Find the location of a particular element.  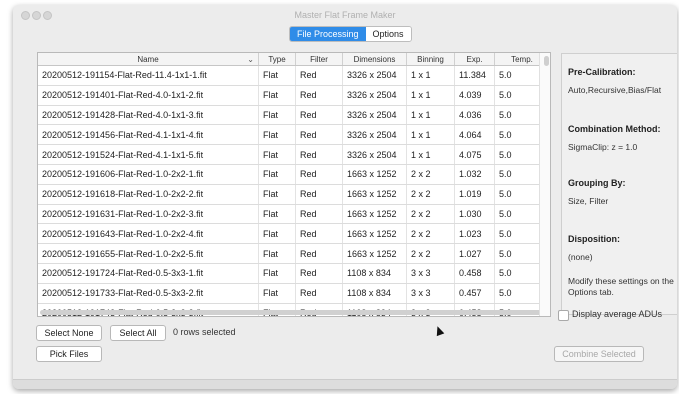

pick-files-button: Pick Files is located at coordinates (69, 354).